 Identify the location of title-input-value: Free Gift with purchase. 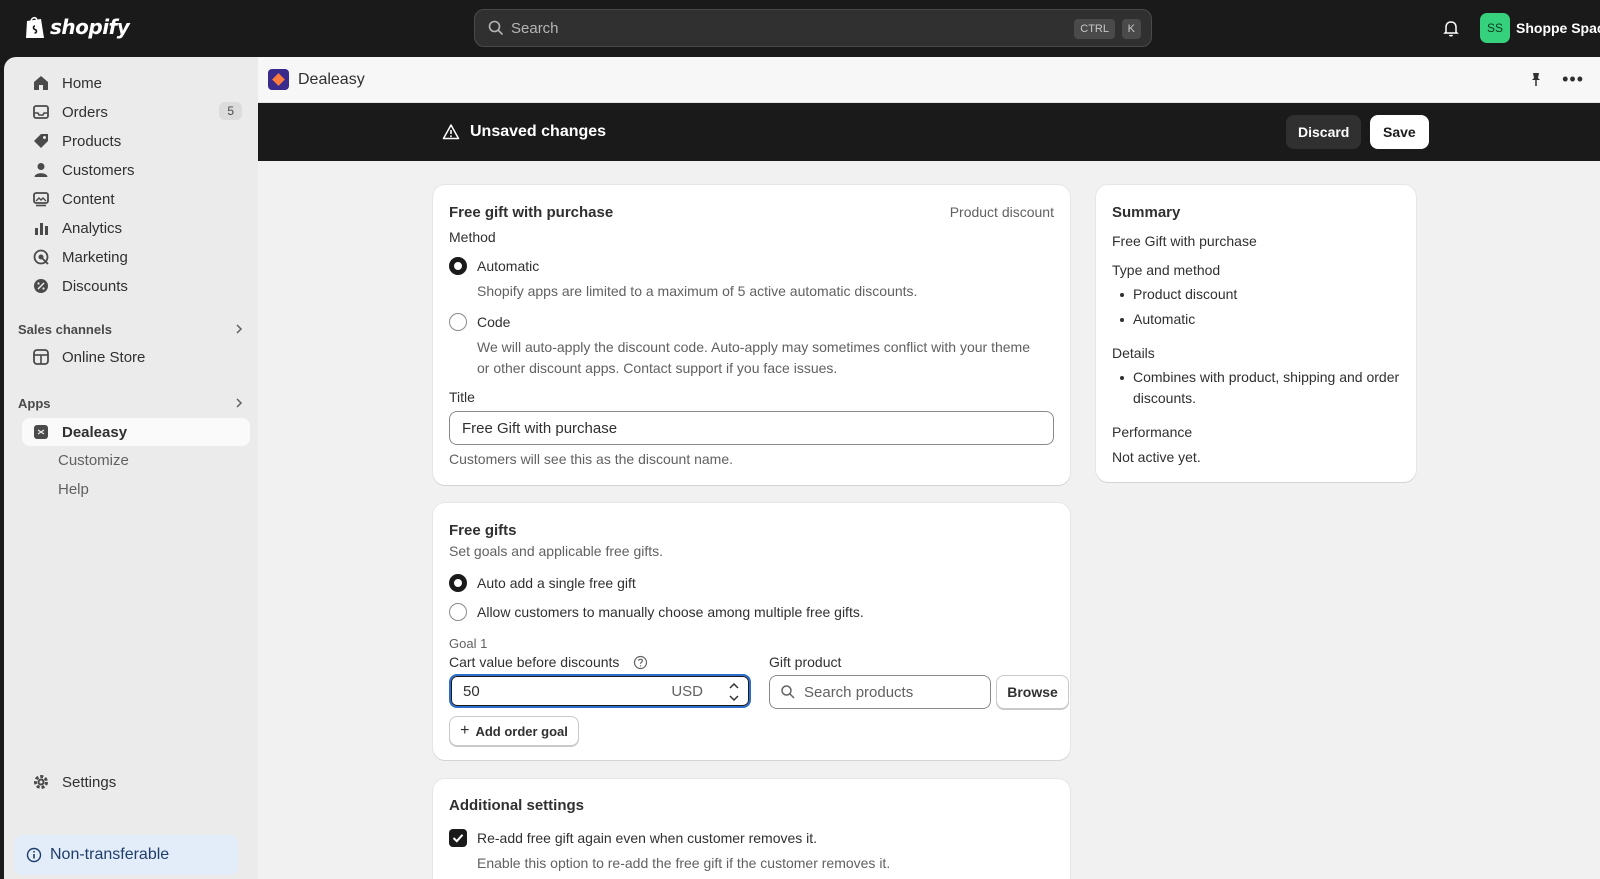
(540, 428).